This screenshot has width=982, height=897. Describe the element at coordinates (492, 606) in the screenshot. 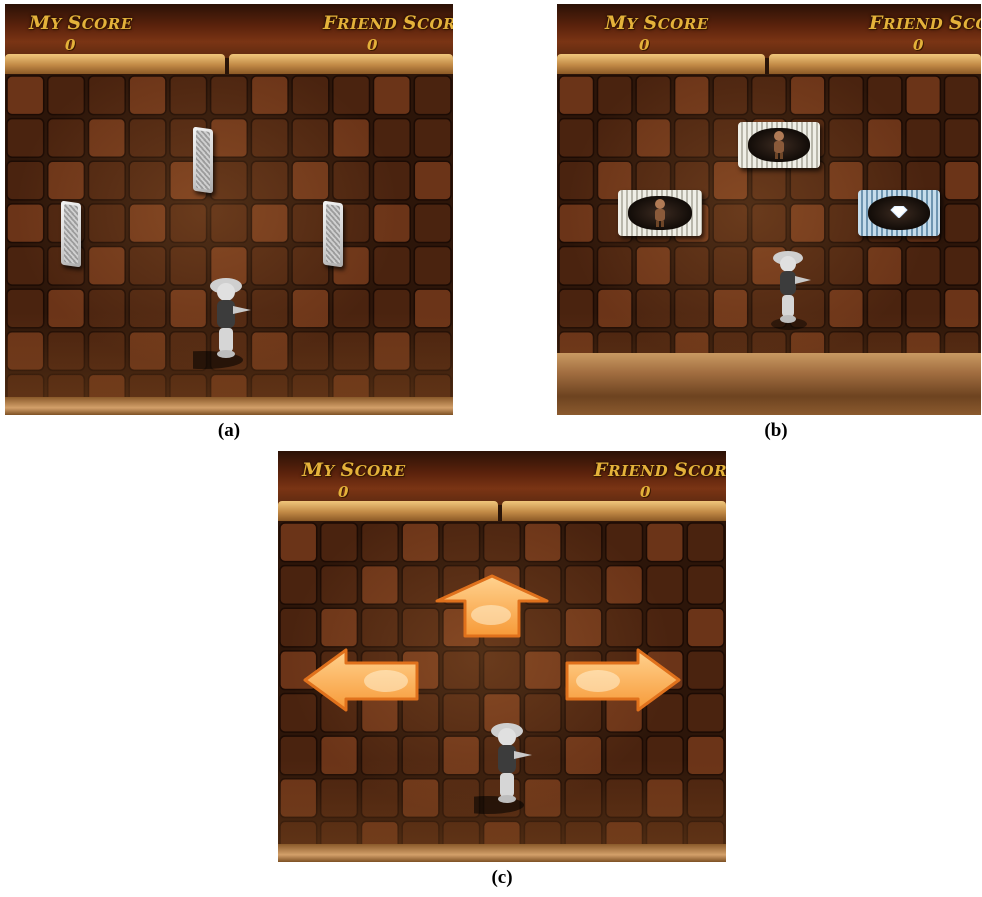

I see `move-up-arrow` at that location.